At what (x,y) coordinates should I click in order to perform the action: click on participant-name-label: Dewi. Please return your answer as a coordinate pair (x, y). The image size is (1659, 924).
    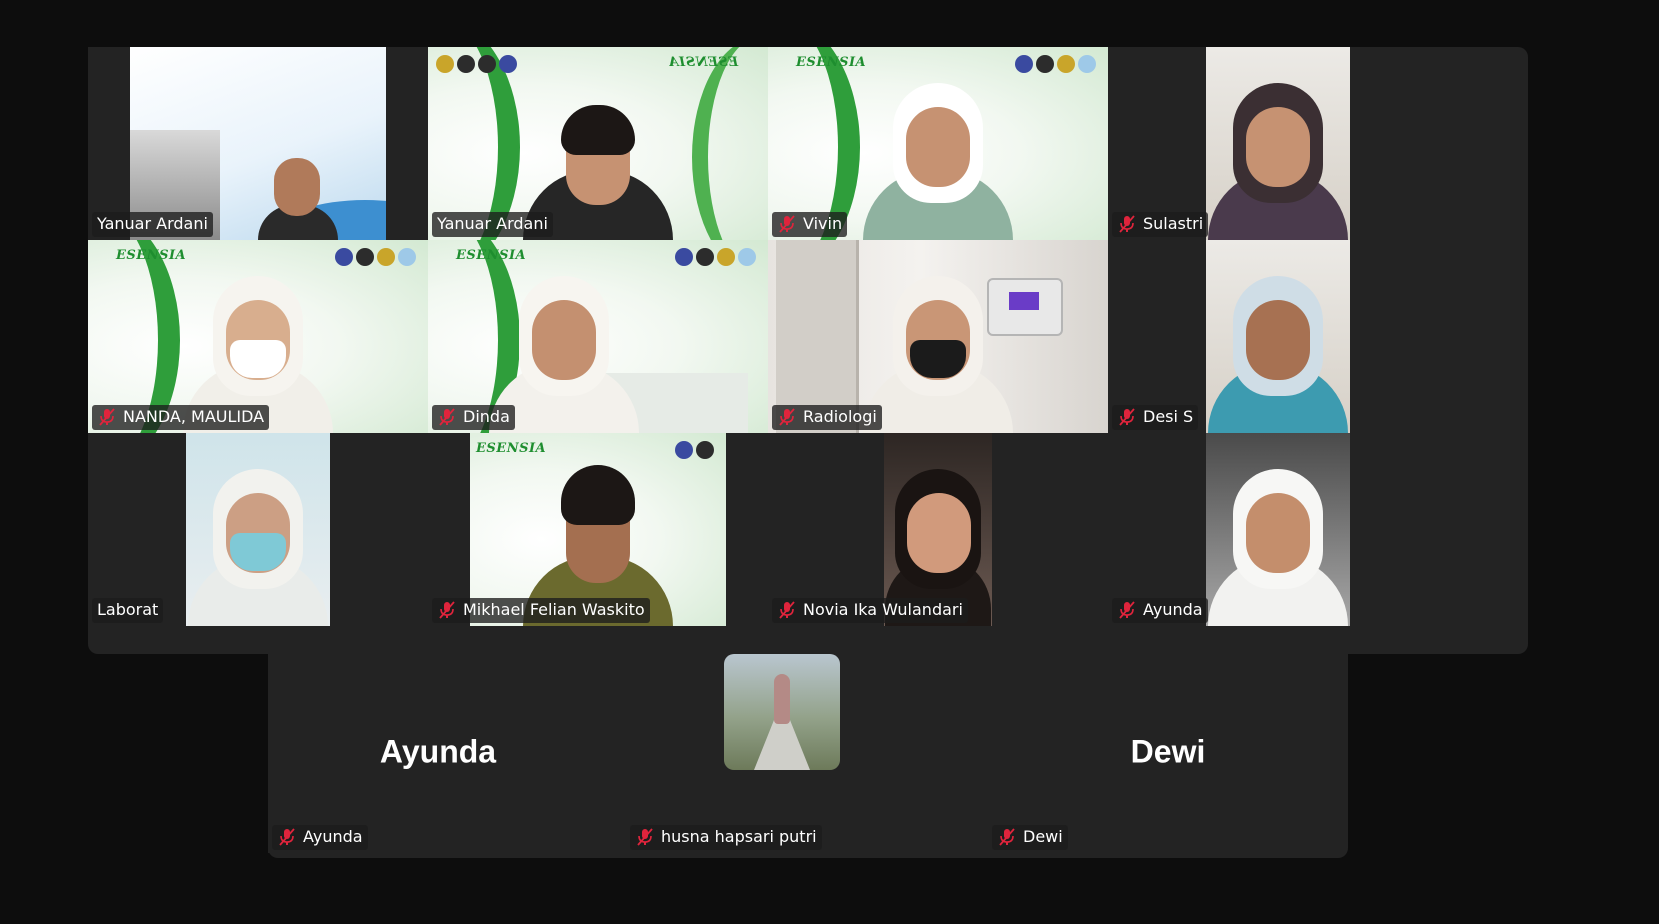
    Looking at the image, I should click on (1030, 837).